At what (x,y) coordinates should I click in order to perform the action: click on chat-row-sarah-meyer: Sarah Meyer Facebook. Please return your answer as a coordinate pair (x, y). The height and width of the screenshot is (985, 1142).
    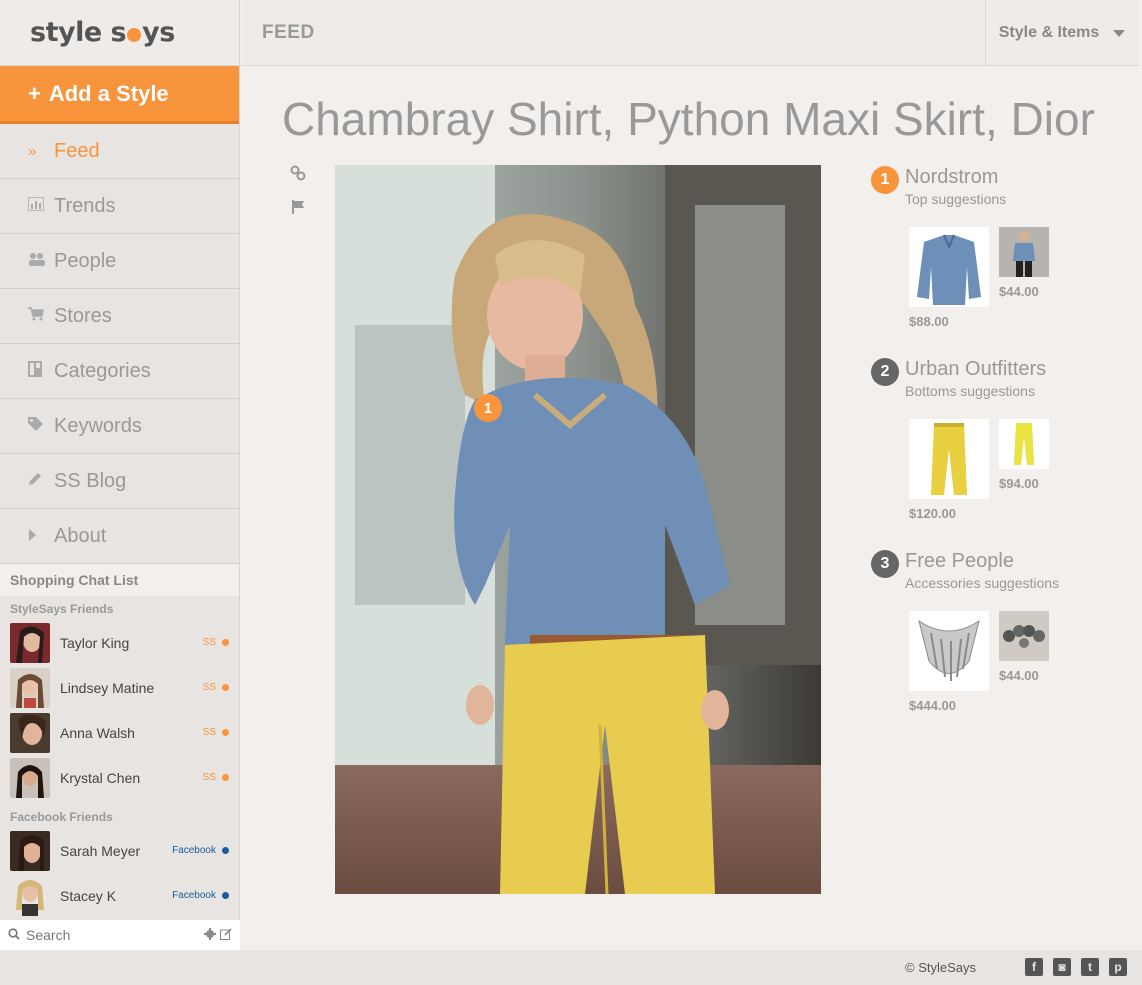
    Looking at the image, I should click on (119, 850).